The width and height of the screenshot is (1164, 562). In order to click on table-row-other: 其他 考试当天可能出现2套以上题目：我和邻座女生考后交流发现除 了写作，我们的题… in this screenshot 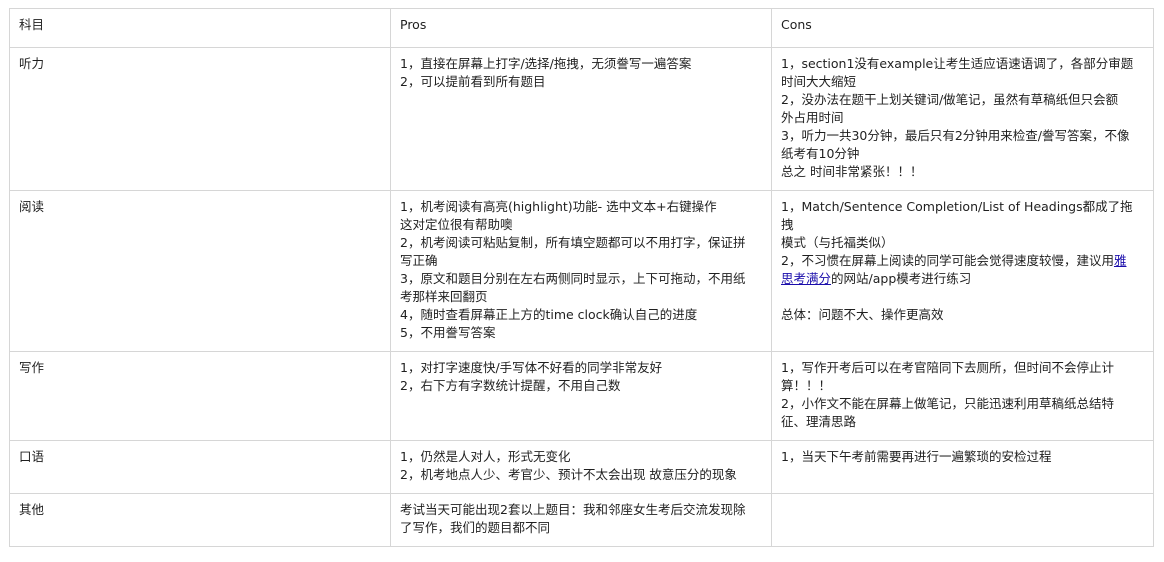, I will do `click(581, 520)`.